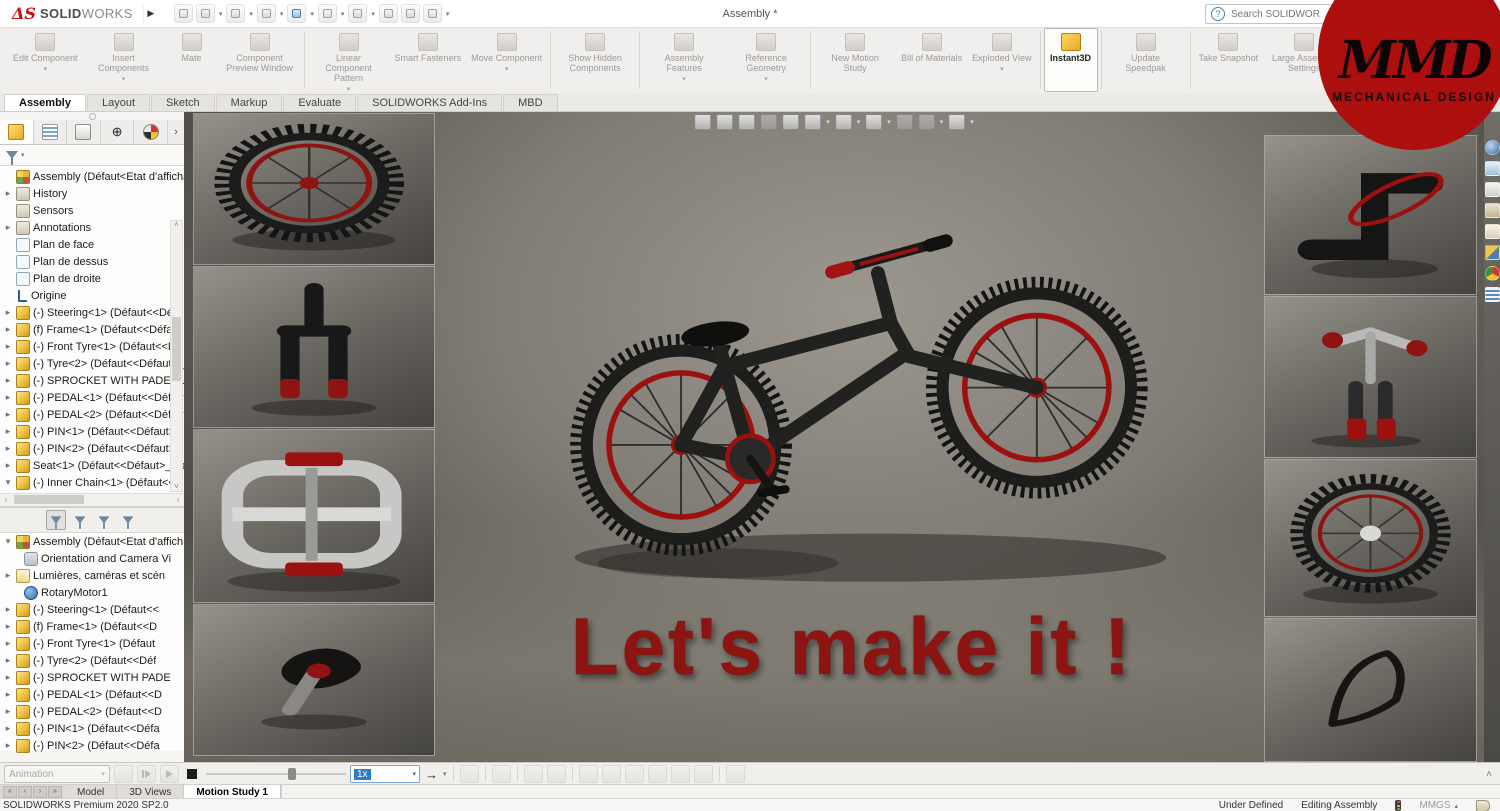 Image resolution: width=1500 pixels, height=811 pixels. I want to click on appearances-scenes-icon, so click(1492, 273).